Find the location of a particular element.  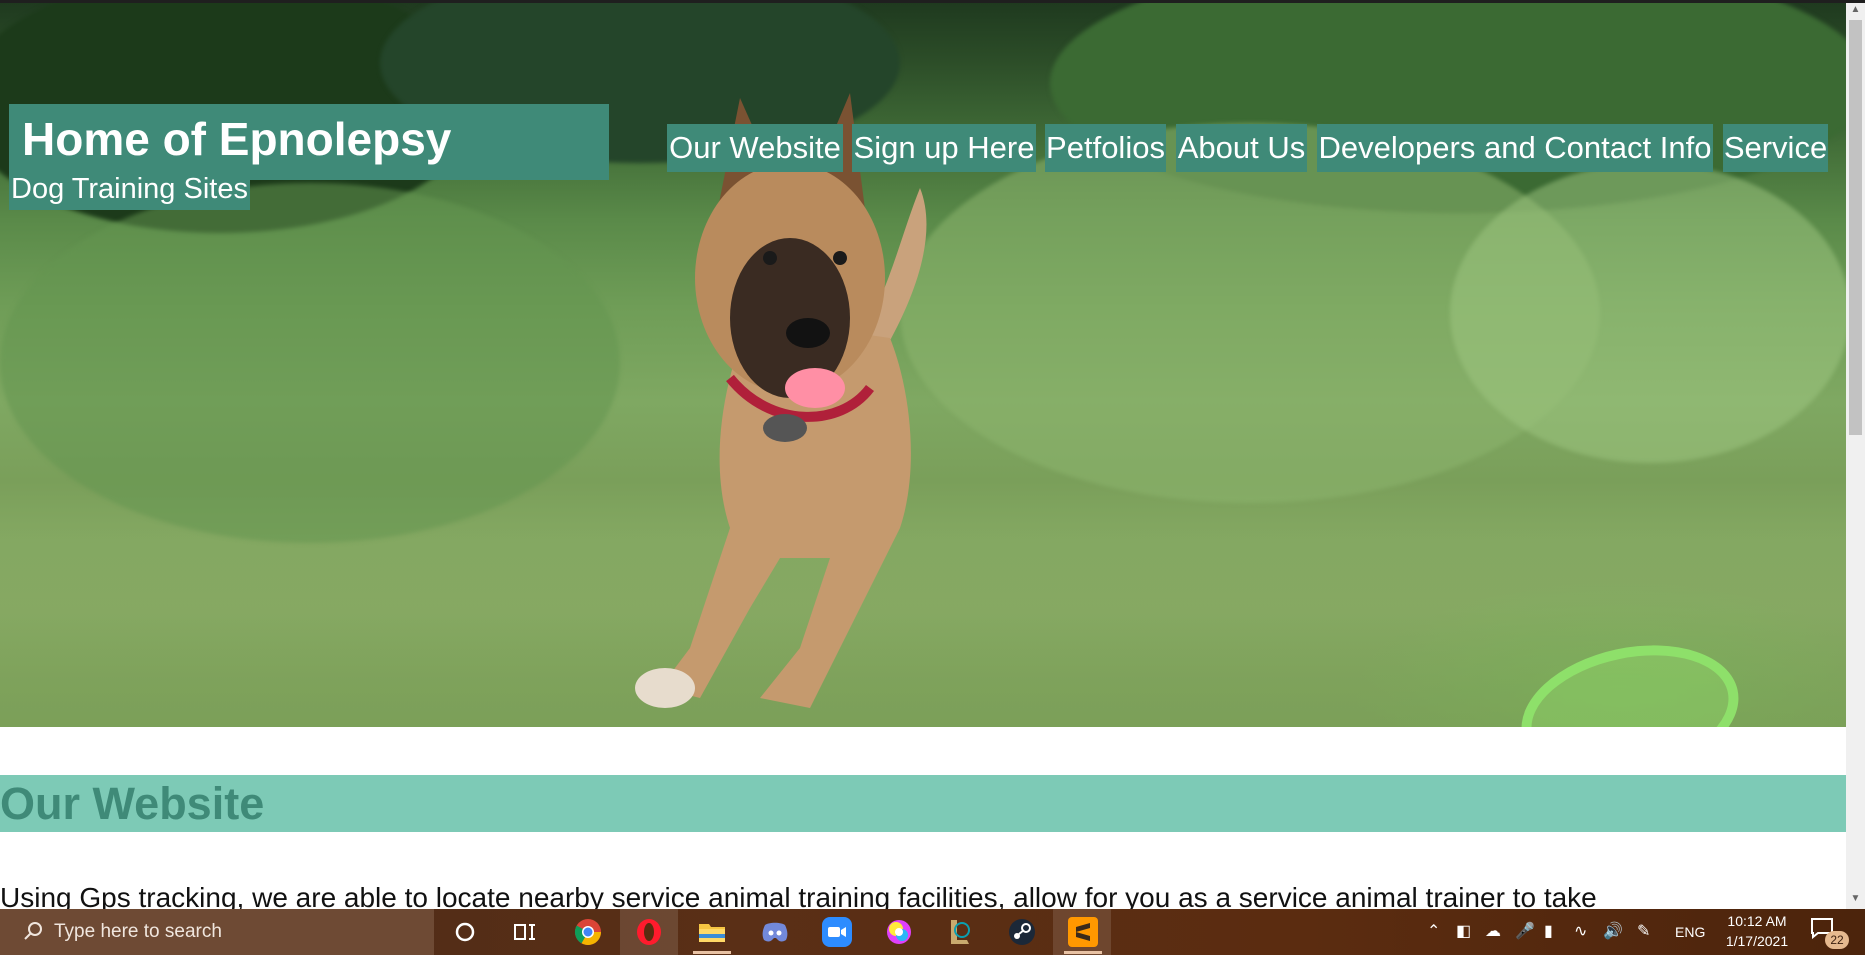

wifi-icon: ∿ is located at coordinates (1580, 931).